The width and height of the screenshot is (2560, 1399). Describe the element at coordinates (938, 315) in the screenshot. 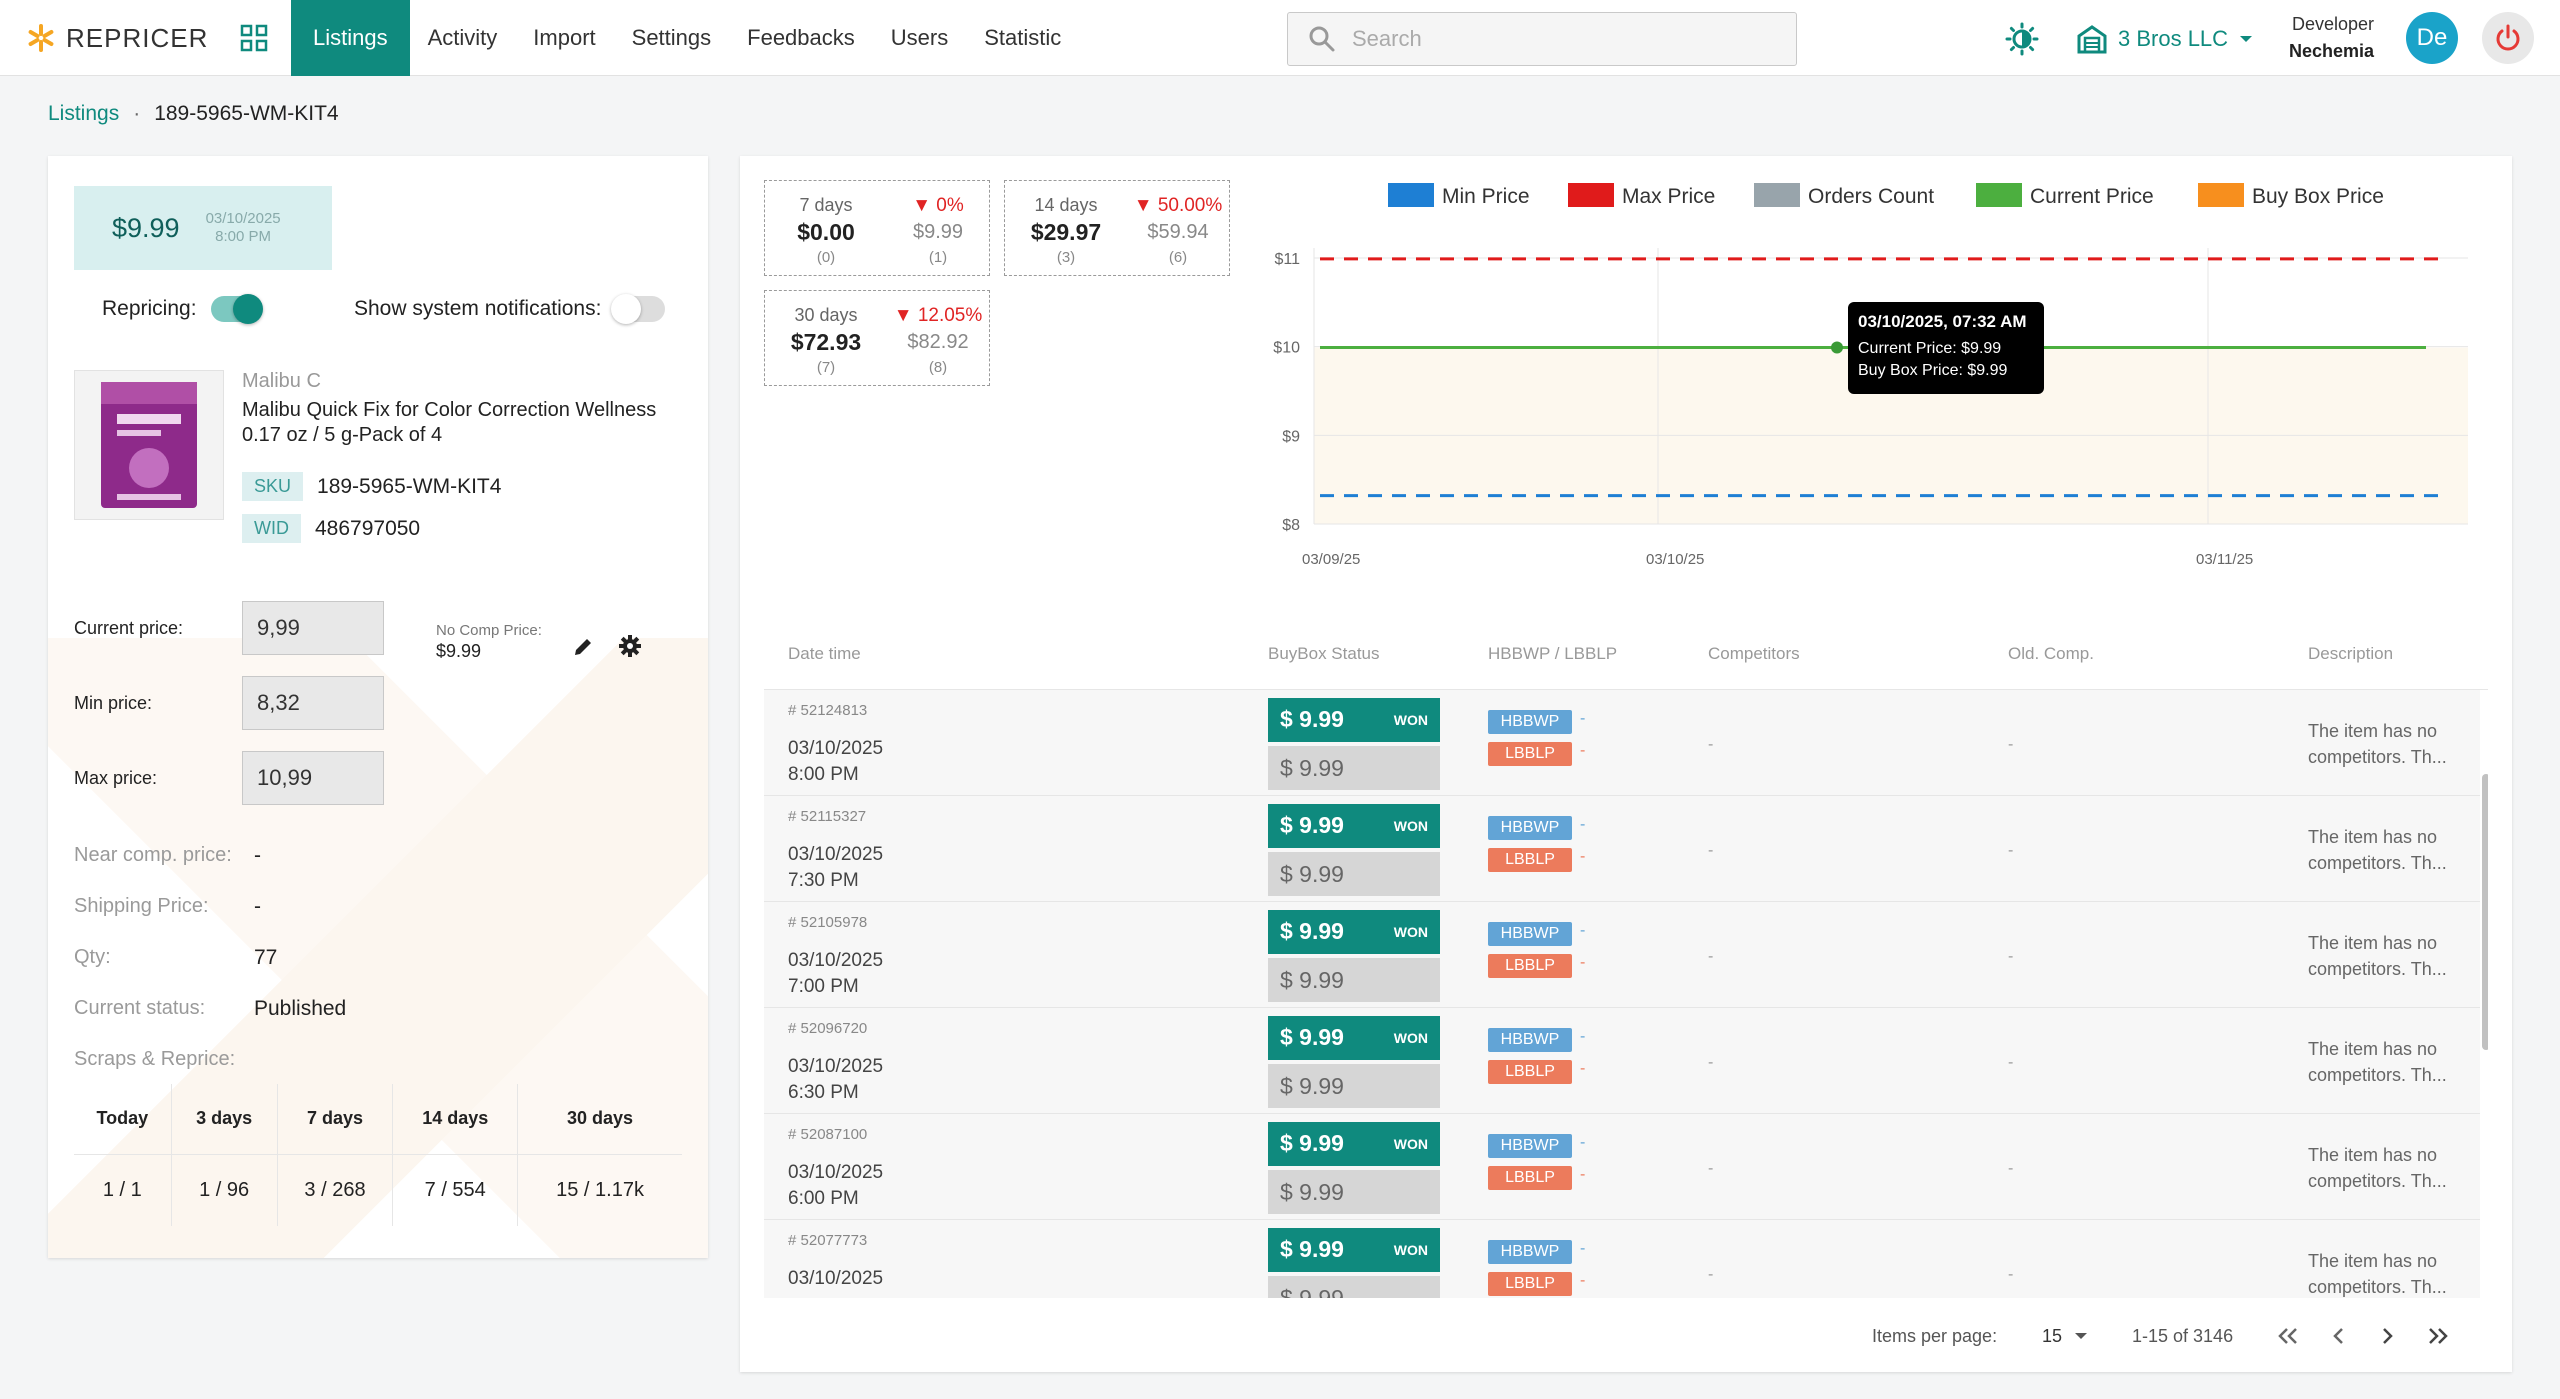

I see `period-change: ▼ 12.05%` at that location.